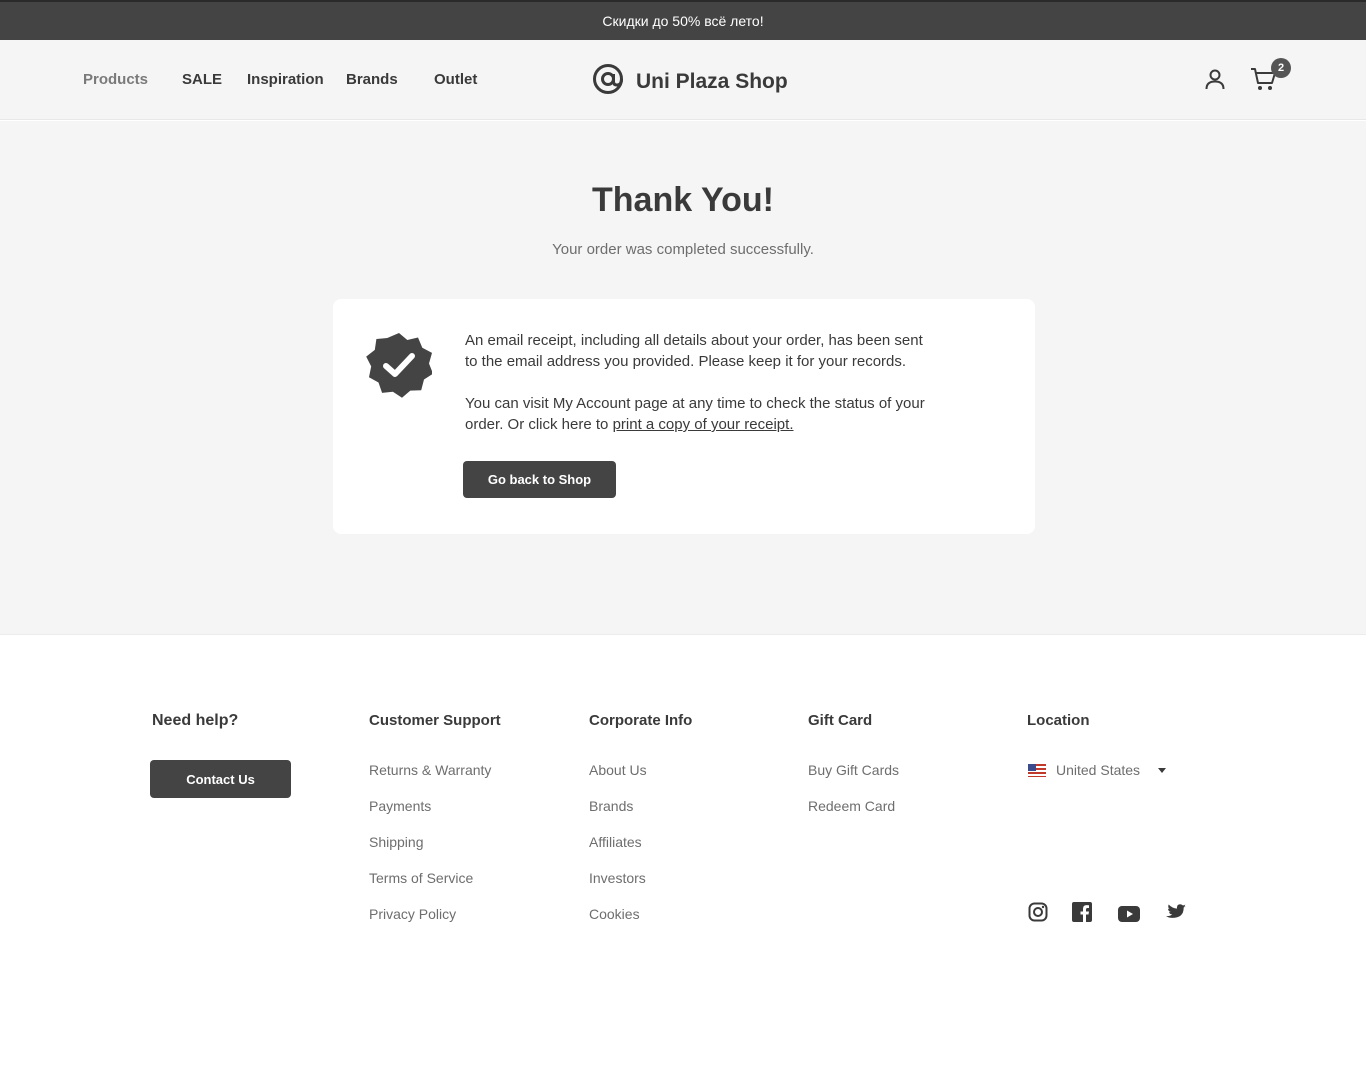 Image resolution: width=1366 pixels, height=1082 pixels. What do you see at coordinates (615, 842) in the screenshot?
I see `footer-link-affiliates: Affiliates` at bounding box center [615, 842].